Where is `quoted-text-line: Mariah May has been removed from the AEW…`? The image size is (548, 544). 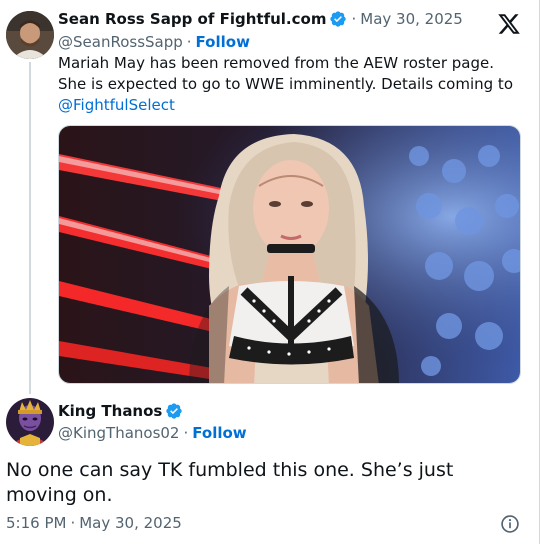
quoted-text-line: Mariah May has been removed from the AEW… is located at coordinates (276, 63).